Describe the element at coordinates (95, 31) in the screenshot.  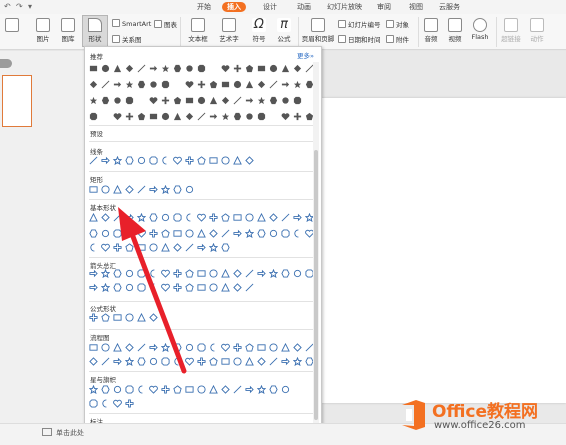
I see `shapes-button: 形状` at that location.